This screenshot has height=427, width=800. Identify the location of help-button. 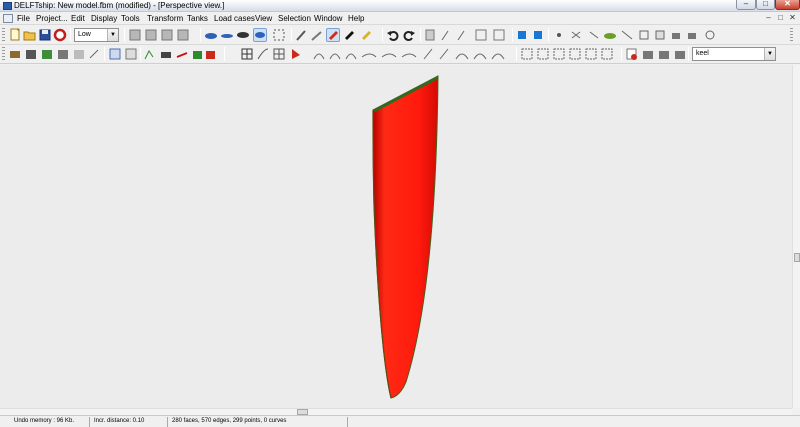
(60, 35).